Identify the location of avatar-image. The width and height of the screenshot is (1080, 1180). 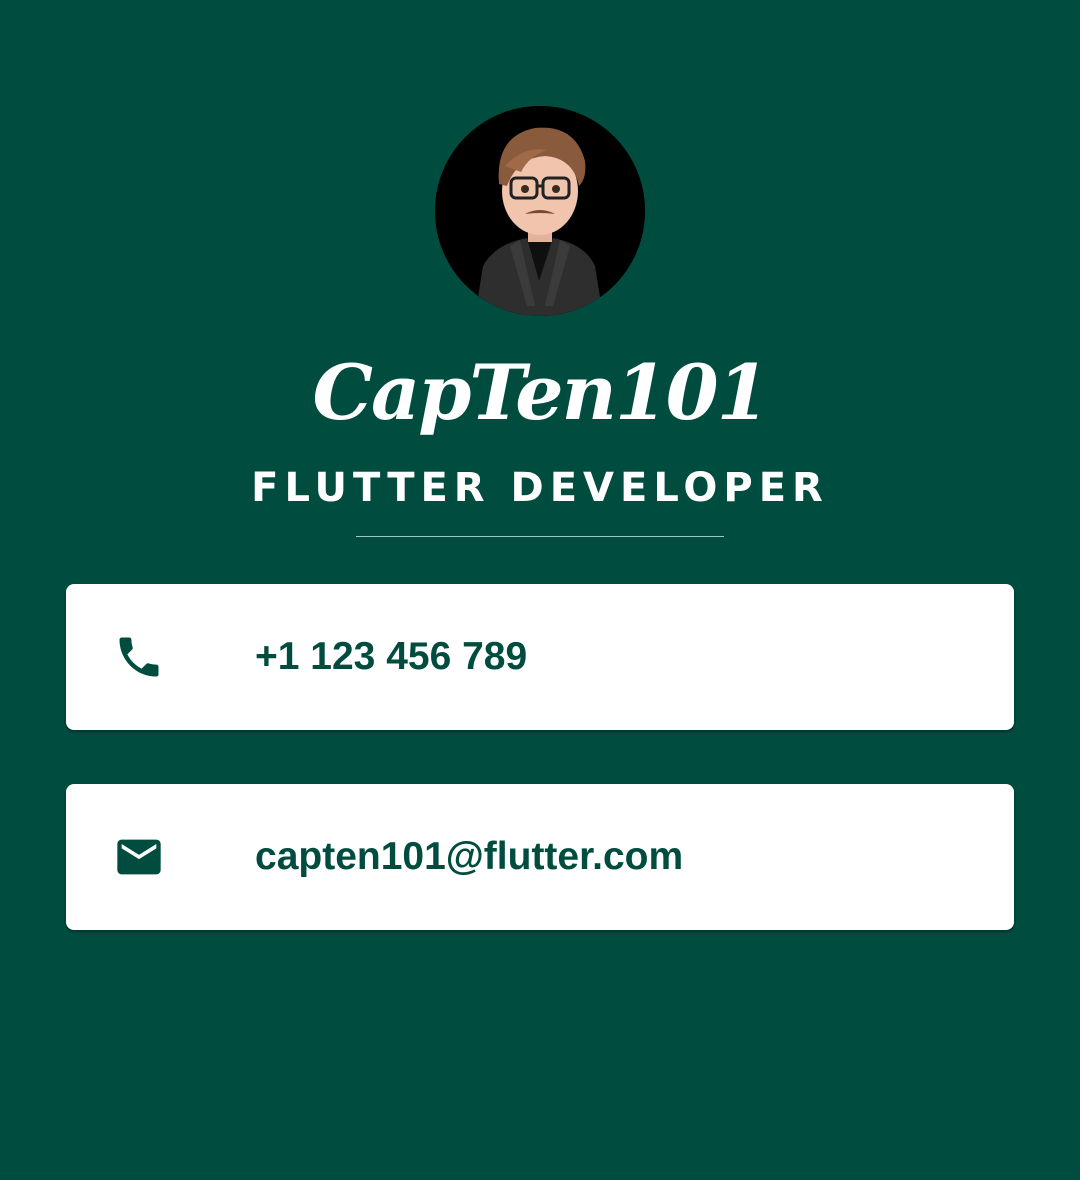
(540, 211).